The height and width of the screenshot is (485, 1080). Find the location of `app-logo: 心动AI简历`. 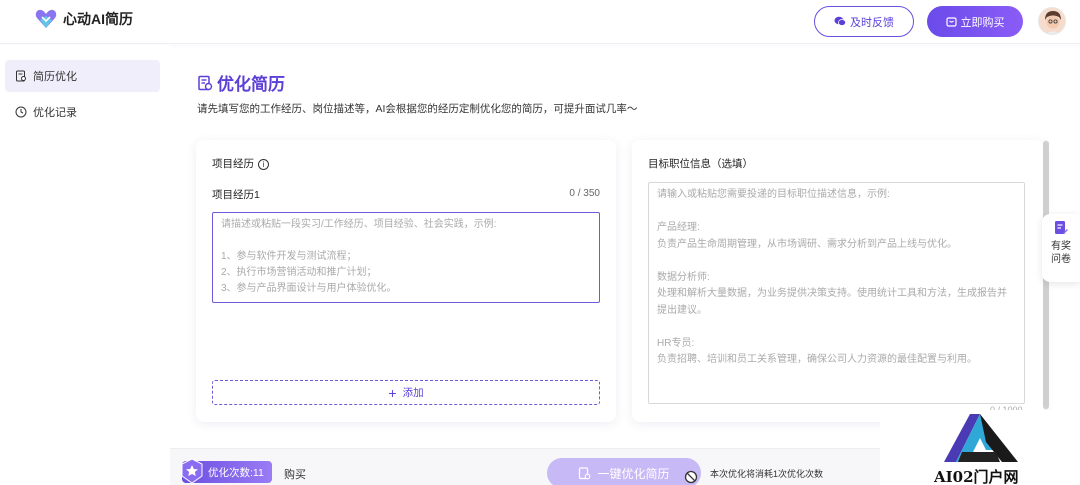

app-logo: 心动AI简历 is located at coordinates (84, 19).